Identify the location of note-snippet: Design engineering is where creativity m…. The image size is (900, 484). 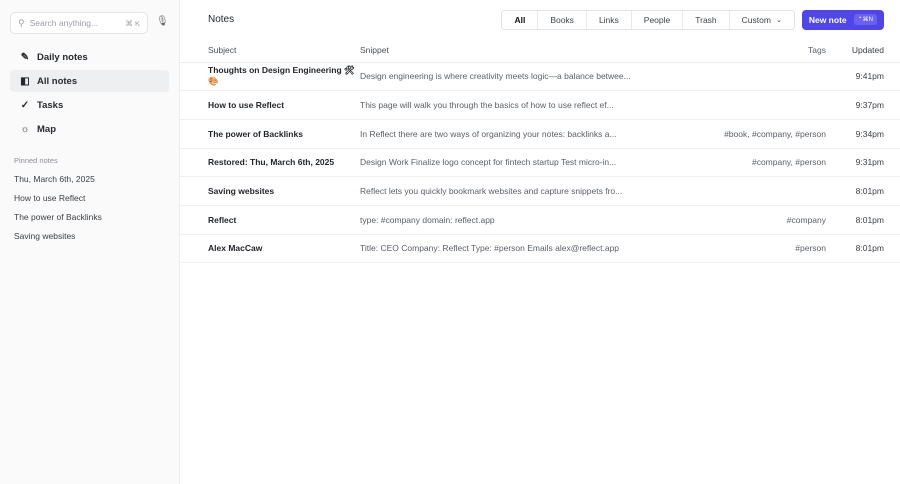
(529, 77).